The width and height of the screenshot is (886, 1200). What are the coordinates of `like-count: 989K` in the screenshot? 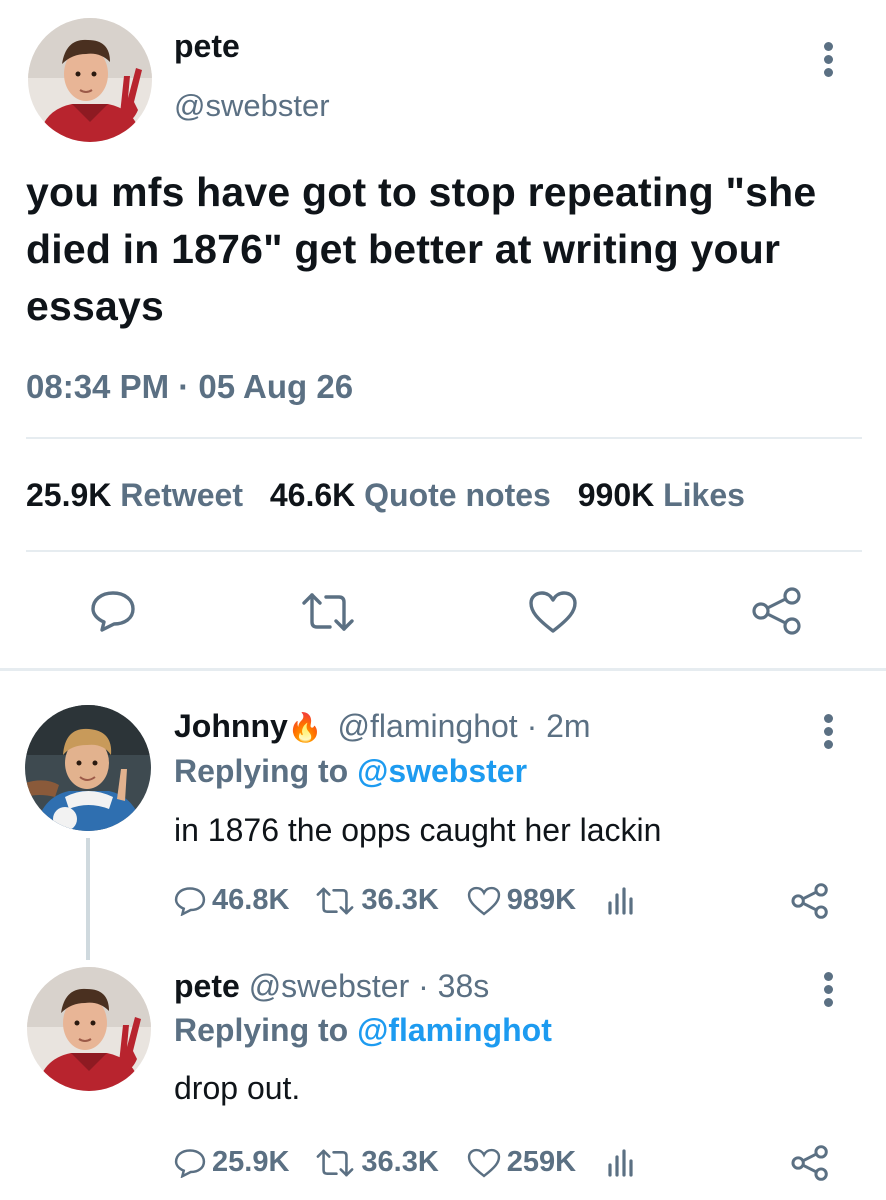 It's located at (541, 900).